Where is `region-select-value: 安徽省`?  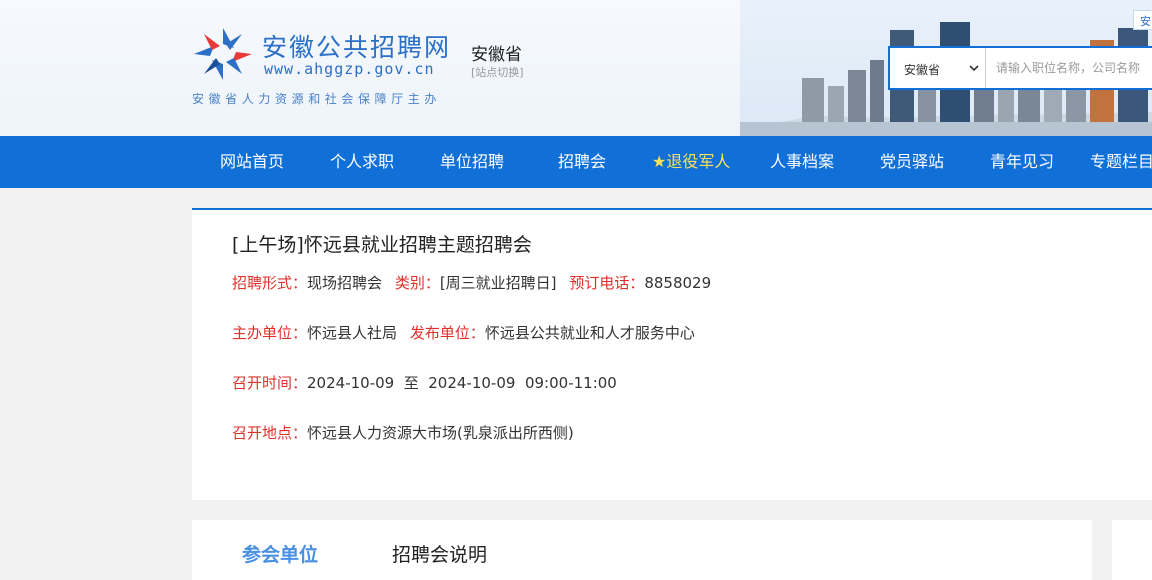
region-select-value: 安徽省 is located at coordinates (922, 70).